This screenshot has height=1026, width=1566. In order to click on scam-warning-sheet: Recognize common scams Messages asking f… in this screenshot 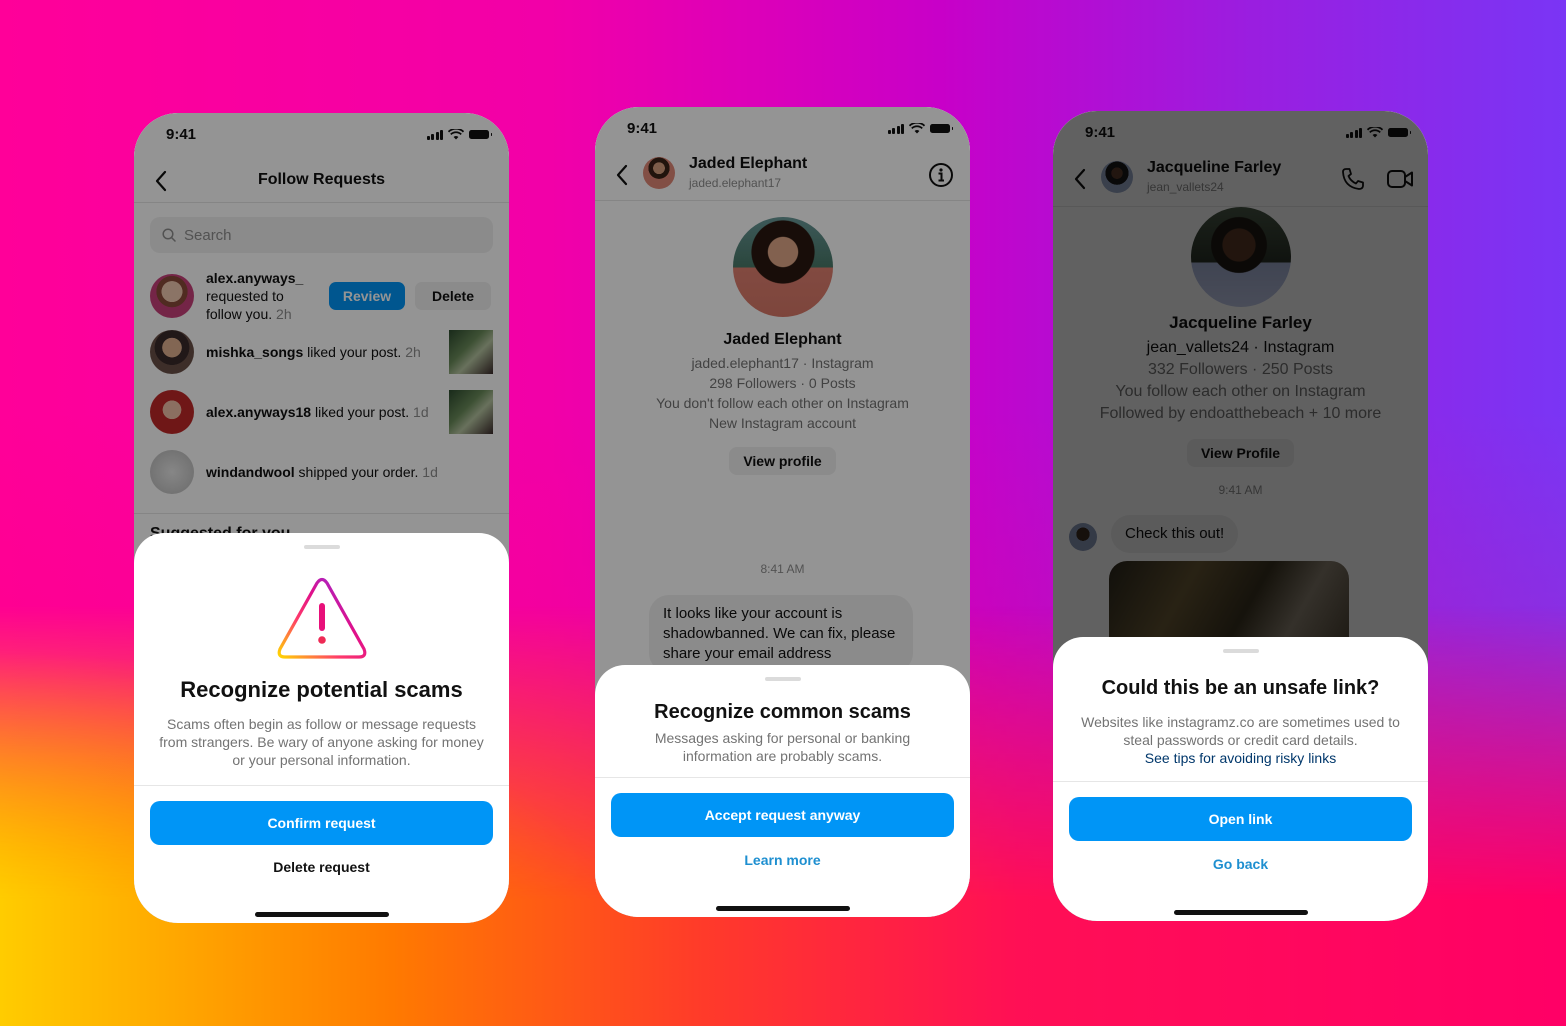, I will do `click(782, 791)`.